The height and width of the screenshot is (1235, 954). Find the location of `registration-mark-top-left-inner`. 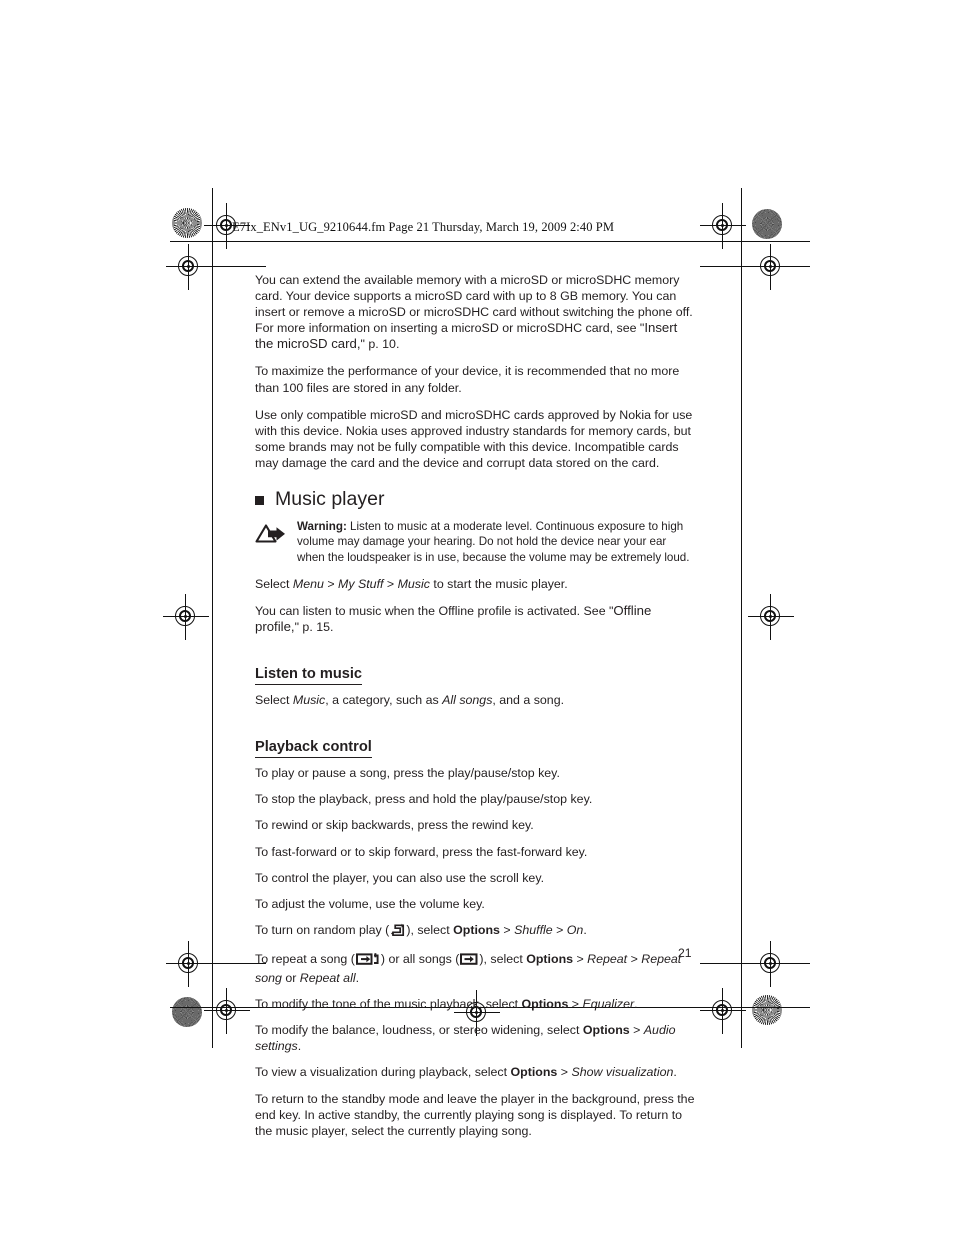

registration-mark-top-left-inner is located at coordinates (189, 267).